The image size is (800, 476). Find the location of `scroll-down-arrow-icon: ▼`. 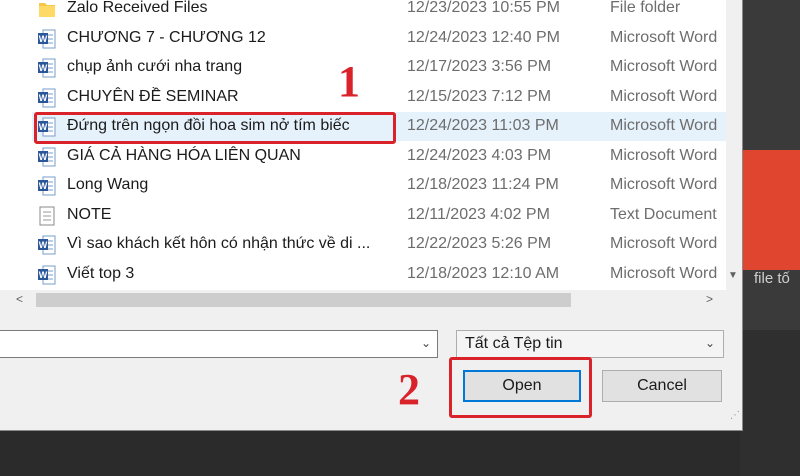

scroll-down-arrow-icon: ▼ is located at coordinates (733, 276).